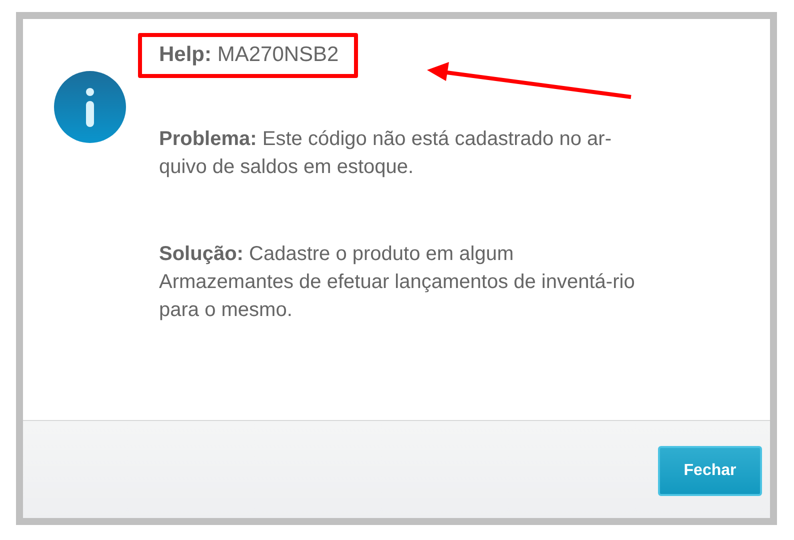 This screenshot has height=540, width=794. I want to click on message-paragraph: Problema: Este código não está cadastrado no ar- quivo de saldos em estoque., so click(385, 153).